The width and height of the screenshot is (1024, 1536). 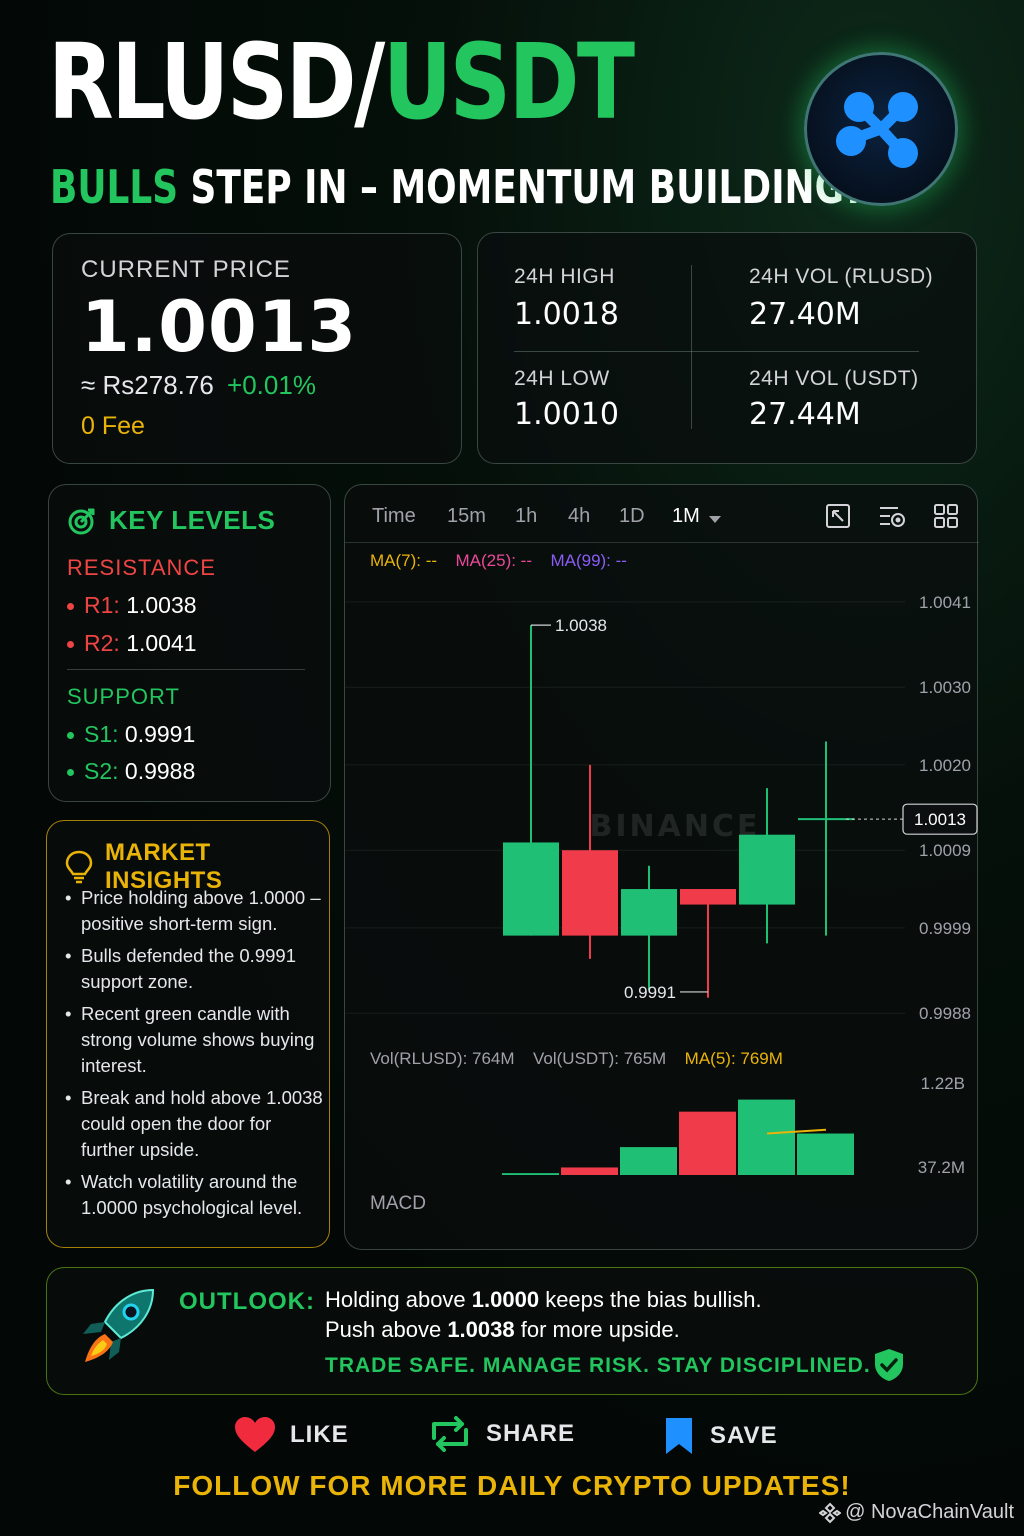 I want to click on r1-value: 1.0038, so click(x=161, y=605).